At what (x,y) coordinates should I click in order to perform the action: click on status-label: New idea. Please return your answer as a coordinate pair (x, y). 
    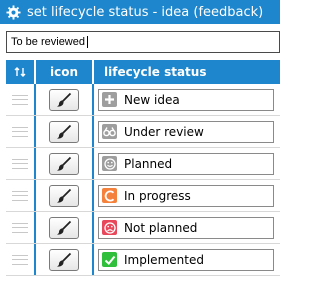
    Looking at the image, I should click on (152, 99).